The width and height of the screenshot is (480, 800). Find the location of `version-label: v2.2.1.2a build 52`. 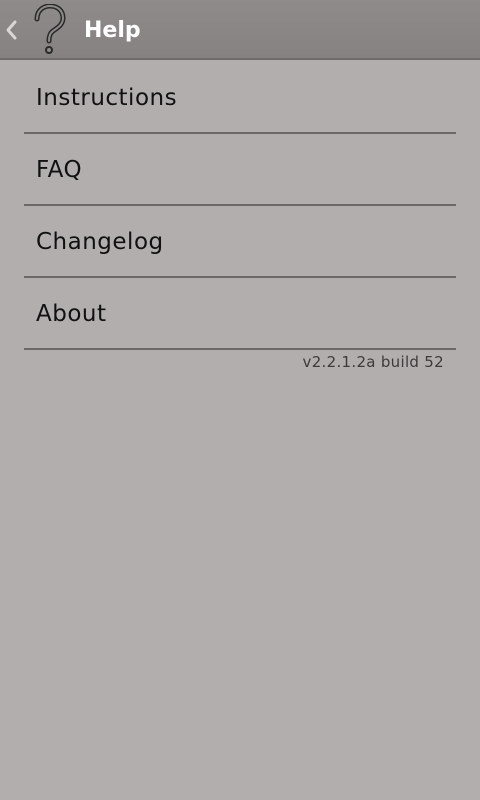

version-label: v2.2.1.2a build 52 is located at coordinates (373, 362).